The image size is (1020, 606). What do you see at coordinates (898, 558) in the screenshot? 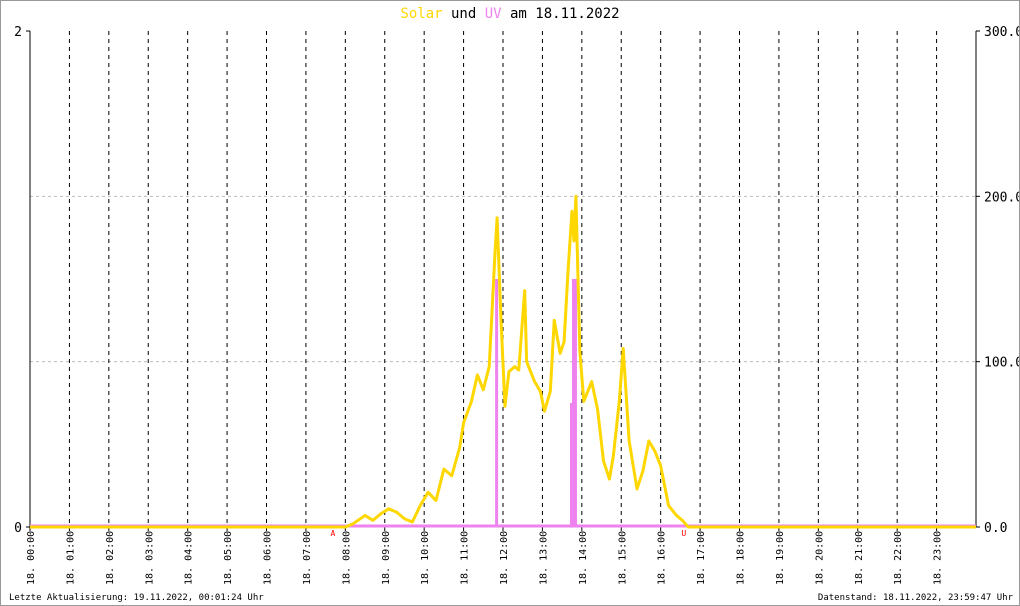
I see `x-tick-label: 18. 22:00` at bounding box center [898, 558].